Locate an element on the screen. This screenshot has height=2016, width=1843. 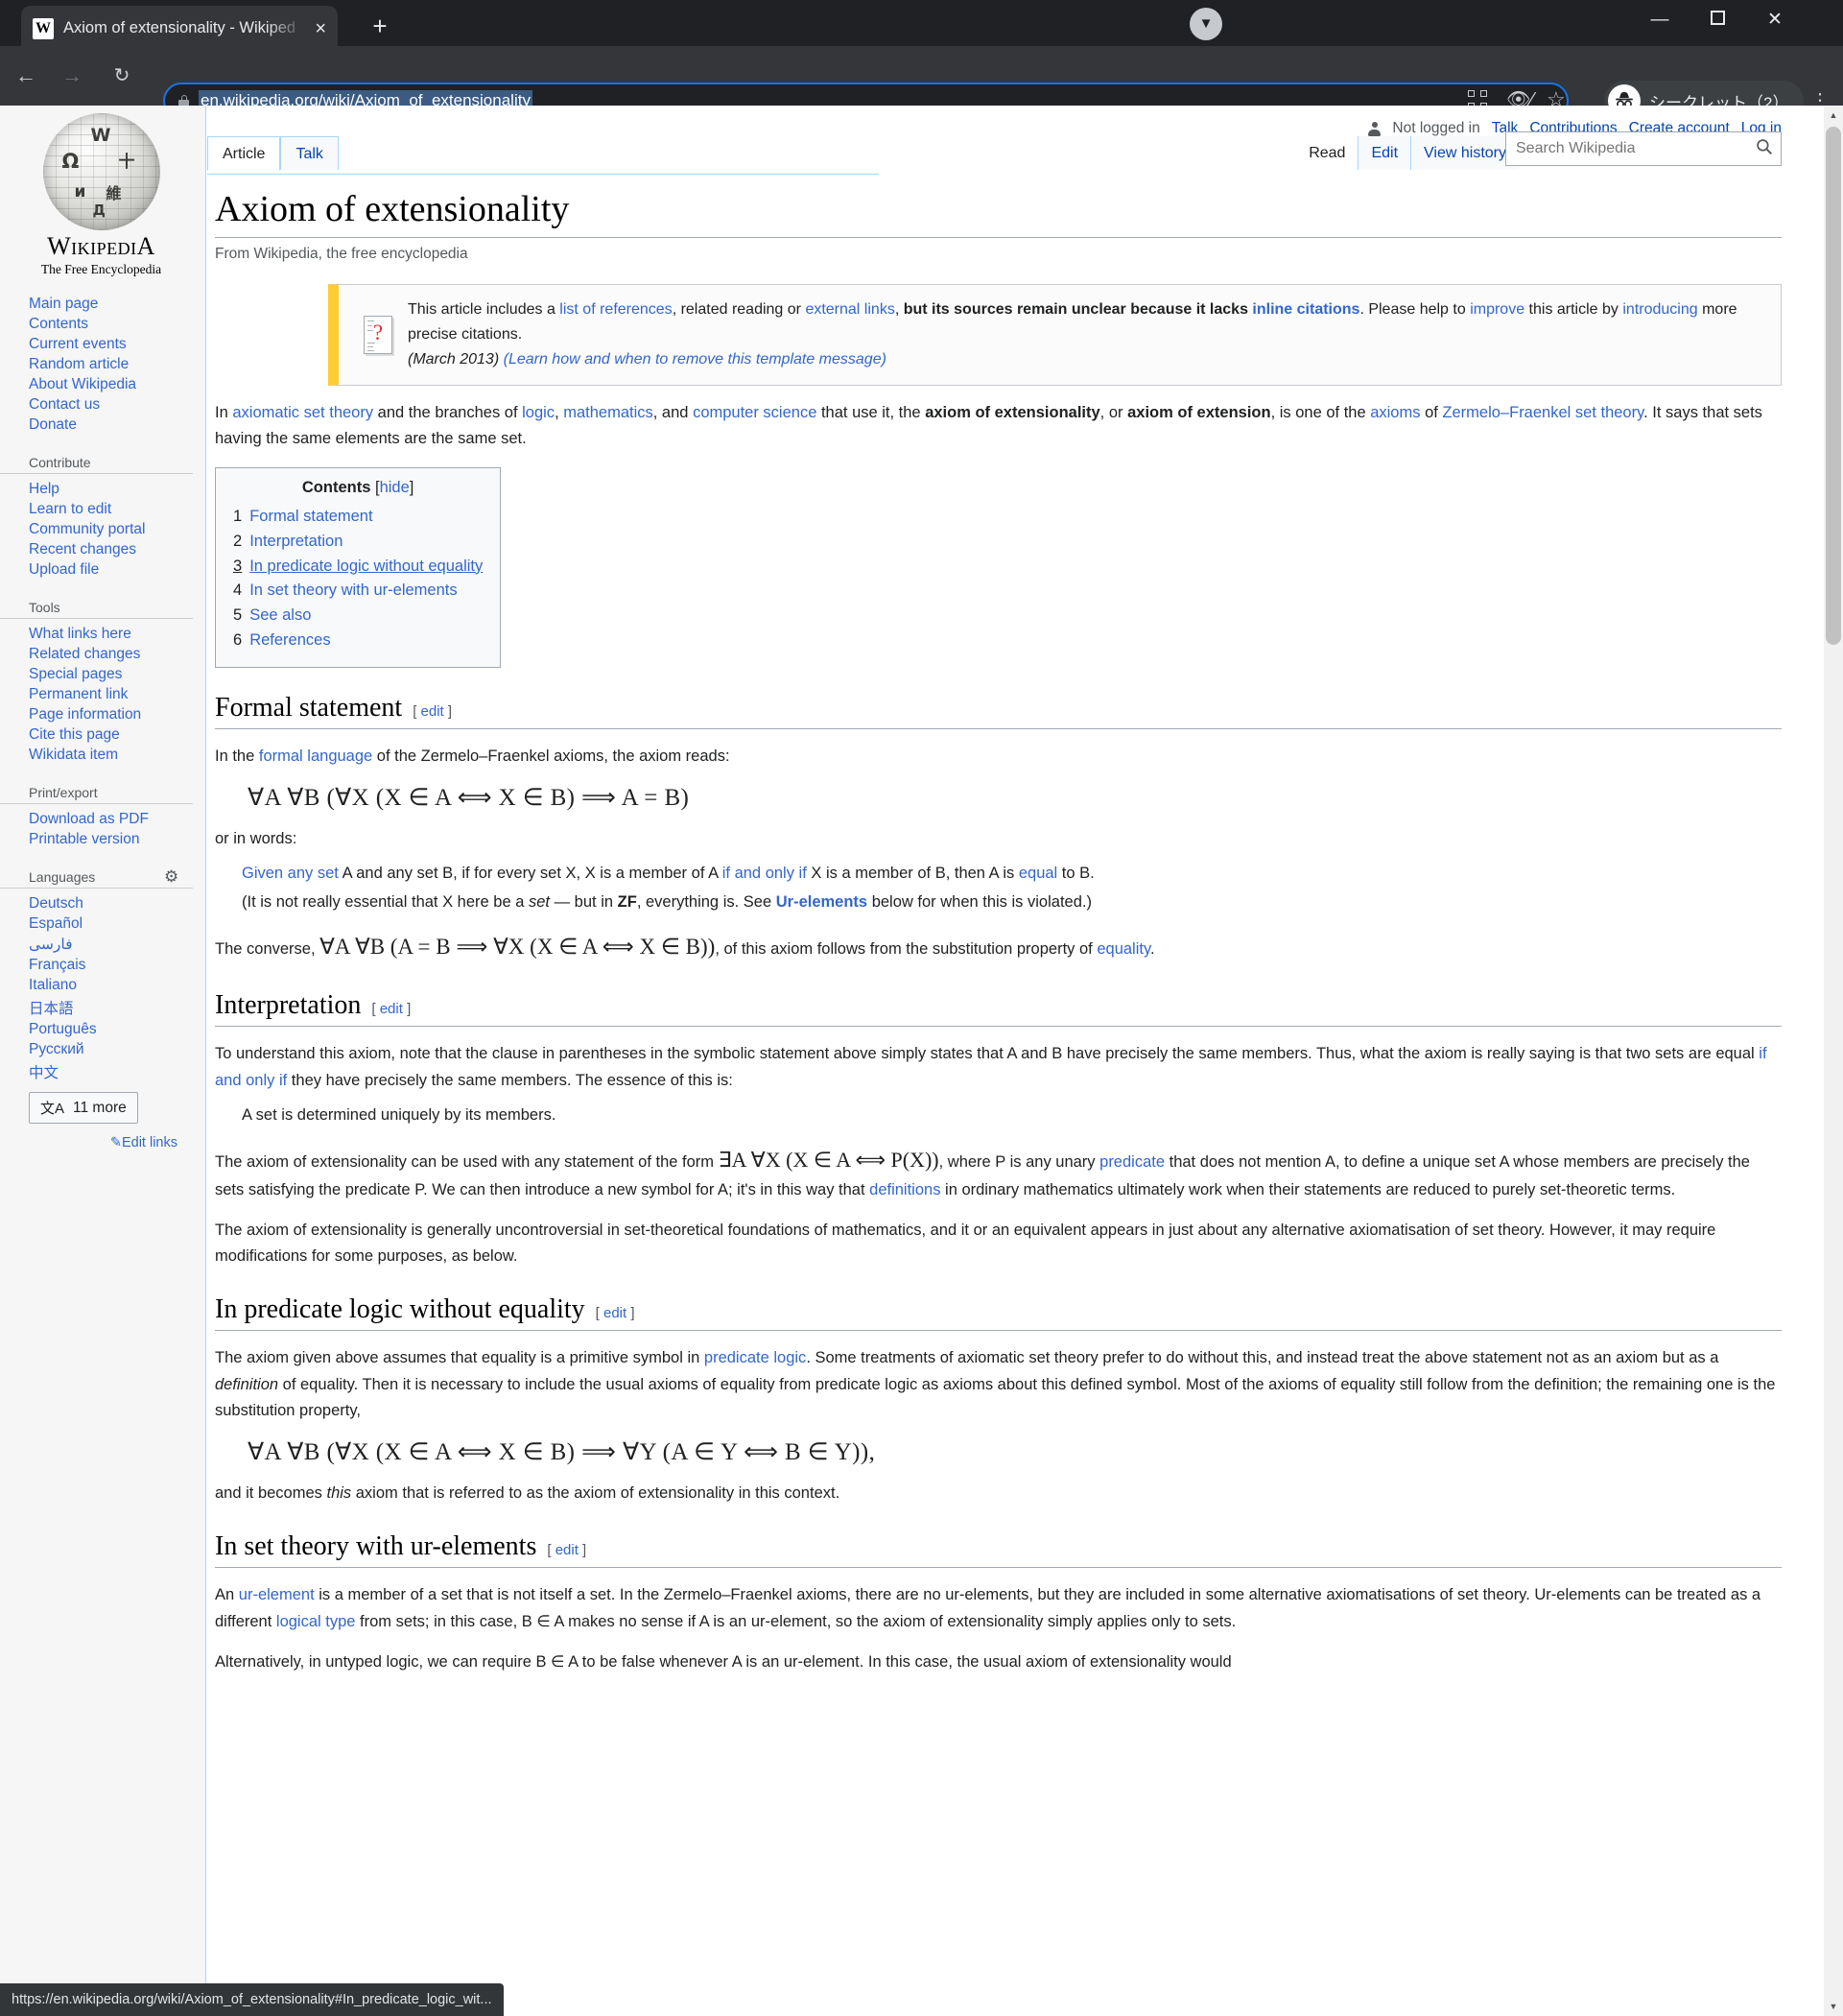
sidebar-item-about-wikipedia: About Wikipedia is located at coordinates (103, 384).